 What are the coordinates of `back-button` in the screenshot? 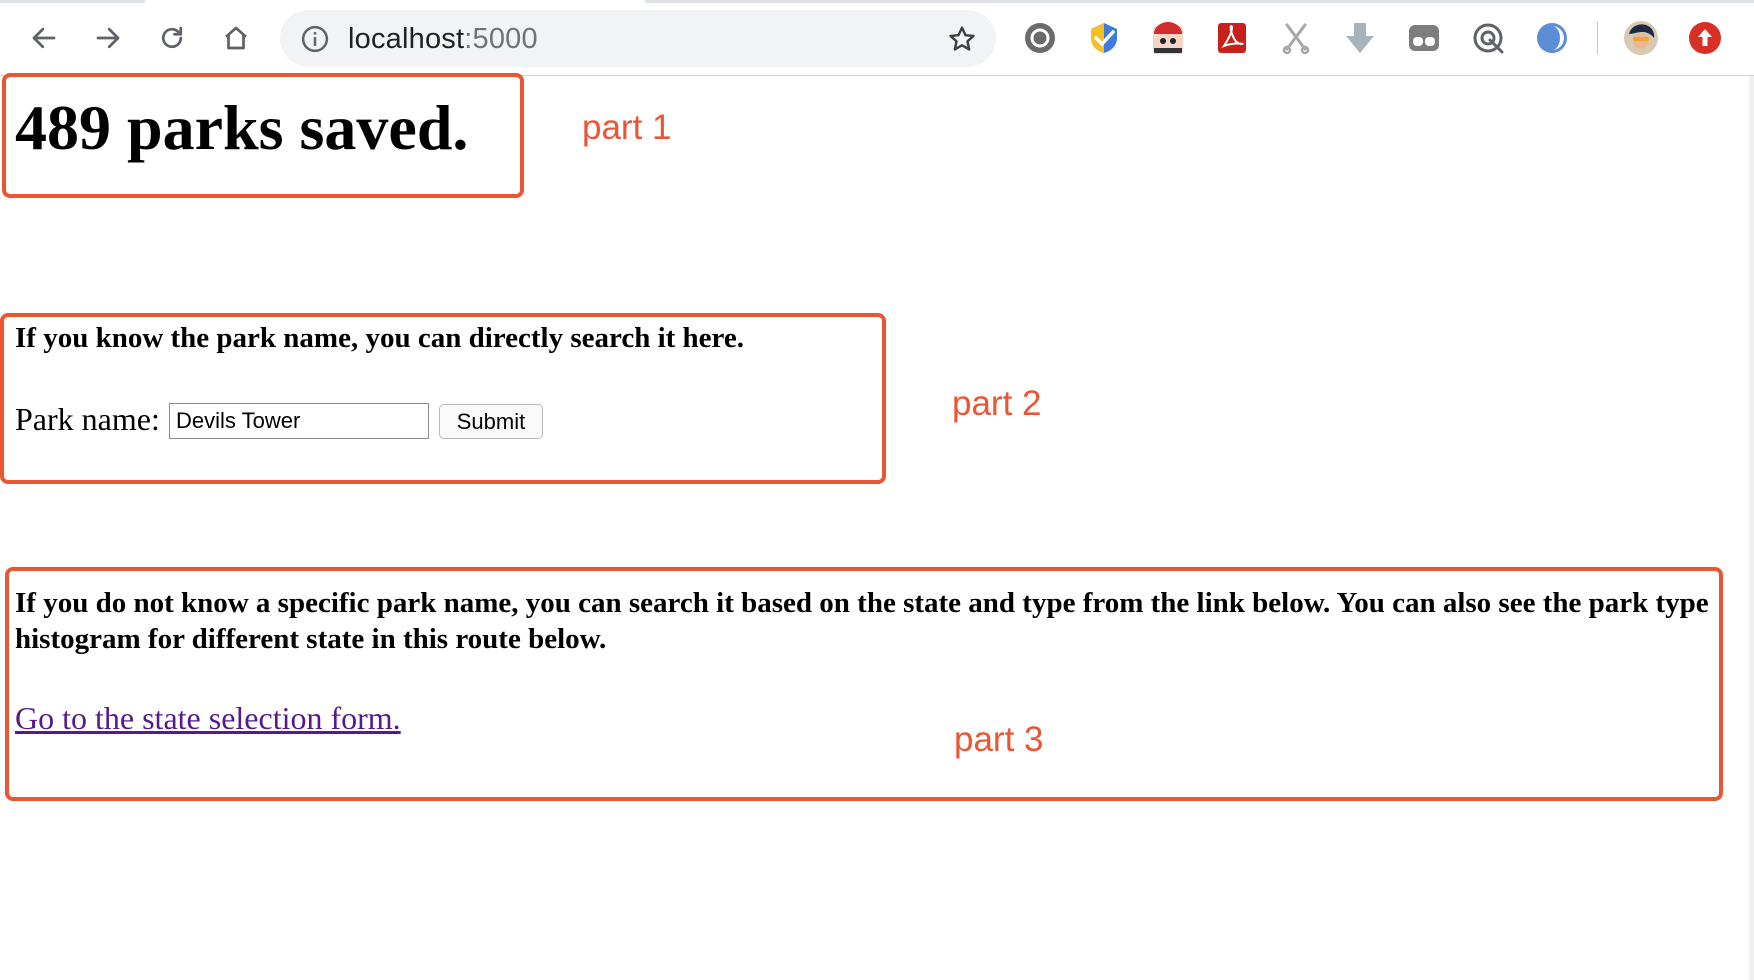 It's located at (44, 38).